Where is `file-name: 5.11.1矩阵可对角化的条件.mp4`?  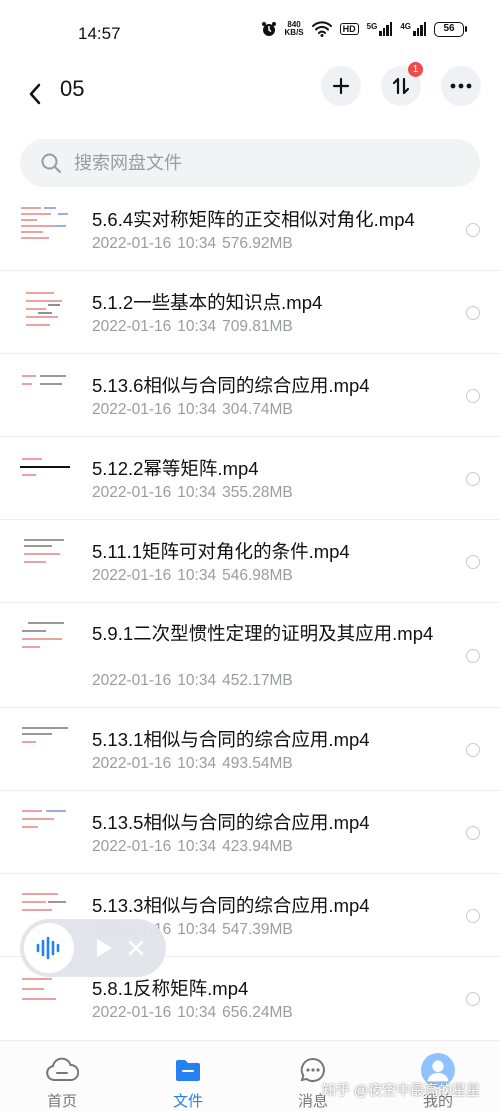
file-name: 5.11.1矩阵可对角化的条件.mp4 is located at coordinates (221, 551).